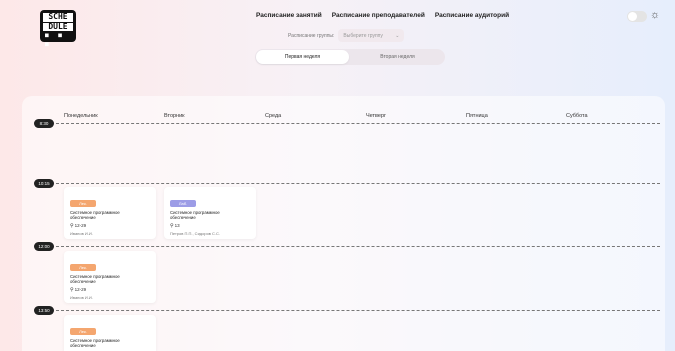  I want to click on day-header-wednesday: Среда, so click(273, 116).